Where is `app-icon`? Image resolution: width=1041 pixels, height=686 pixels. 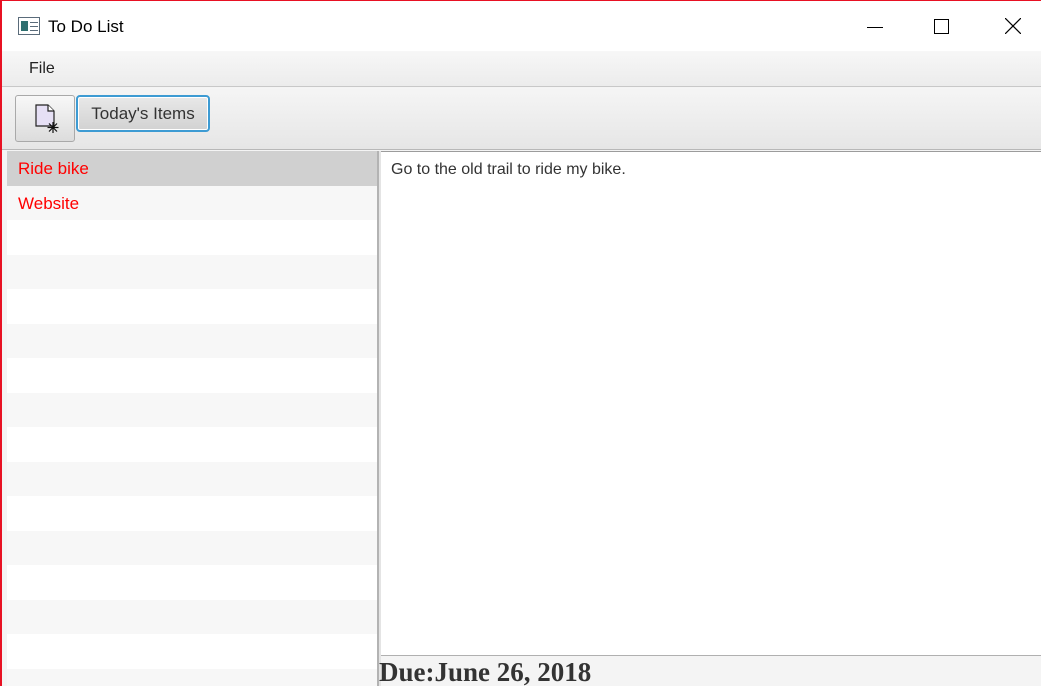 app-icon is located at coordinates (29, 26).